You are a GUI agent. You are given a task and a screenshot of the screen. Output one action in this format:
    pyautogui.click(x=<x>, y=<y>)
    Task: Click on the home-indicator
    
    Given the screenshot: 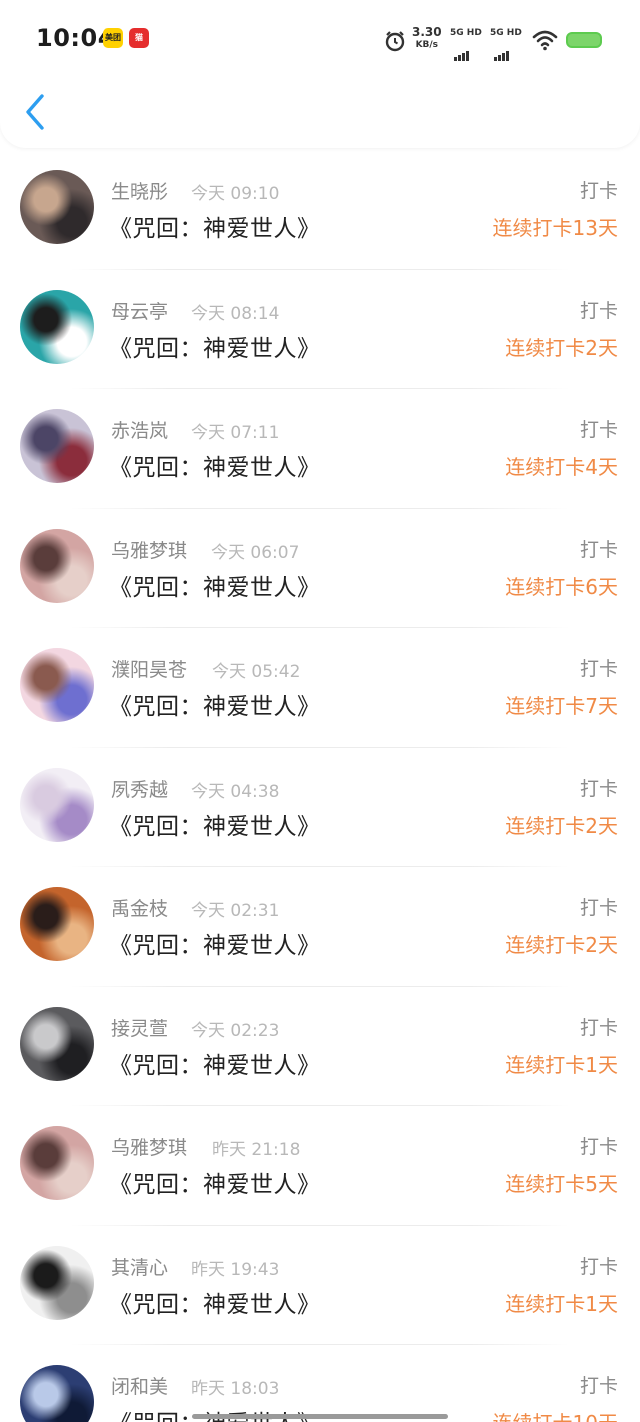 What is the action you would take?
    pyautogui.click(x=320, y=1416)
    